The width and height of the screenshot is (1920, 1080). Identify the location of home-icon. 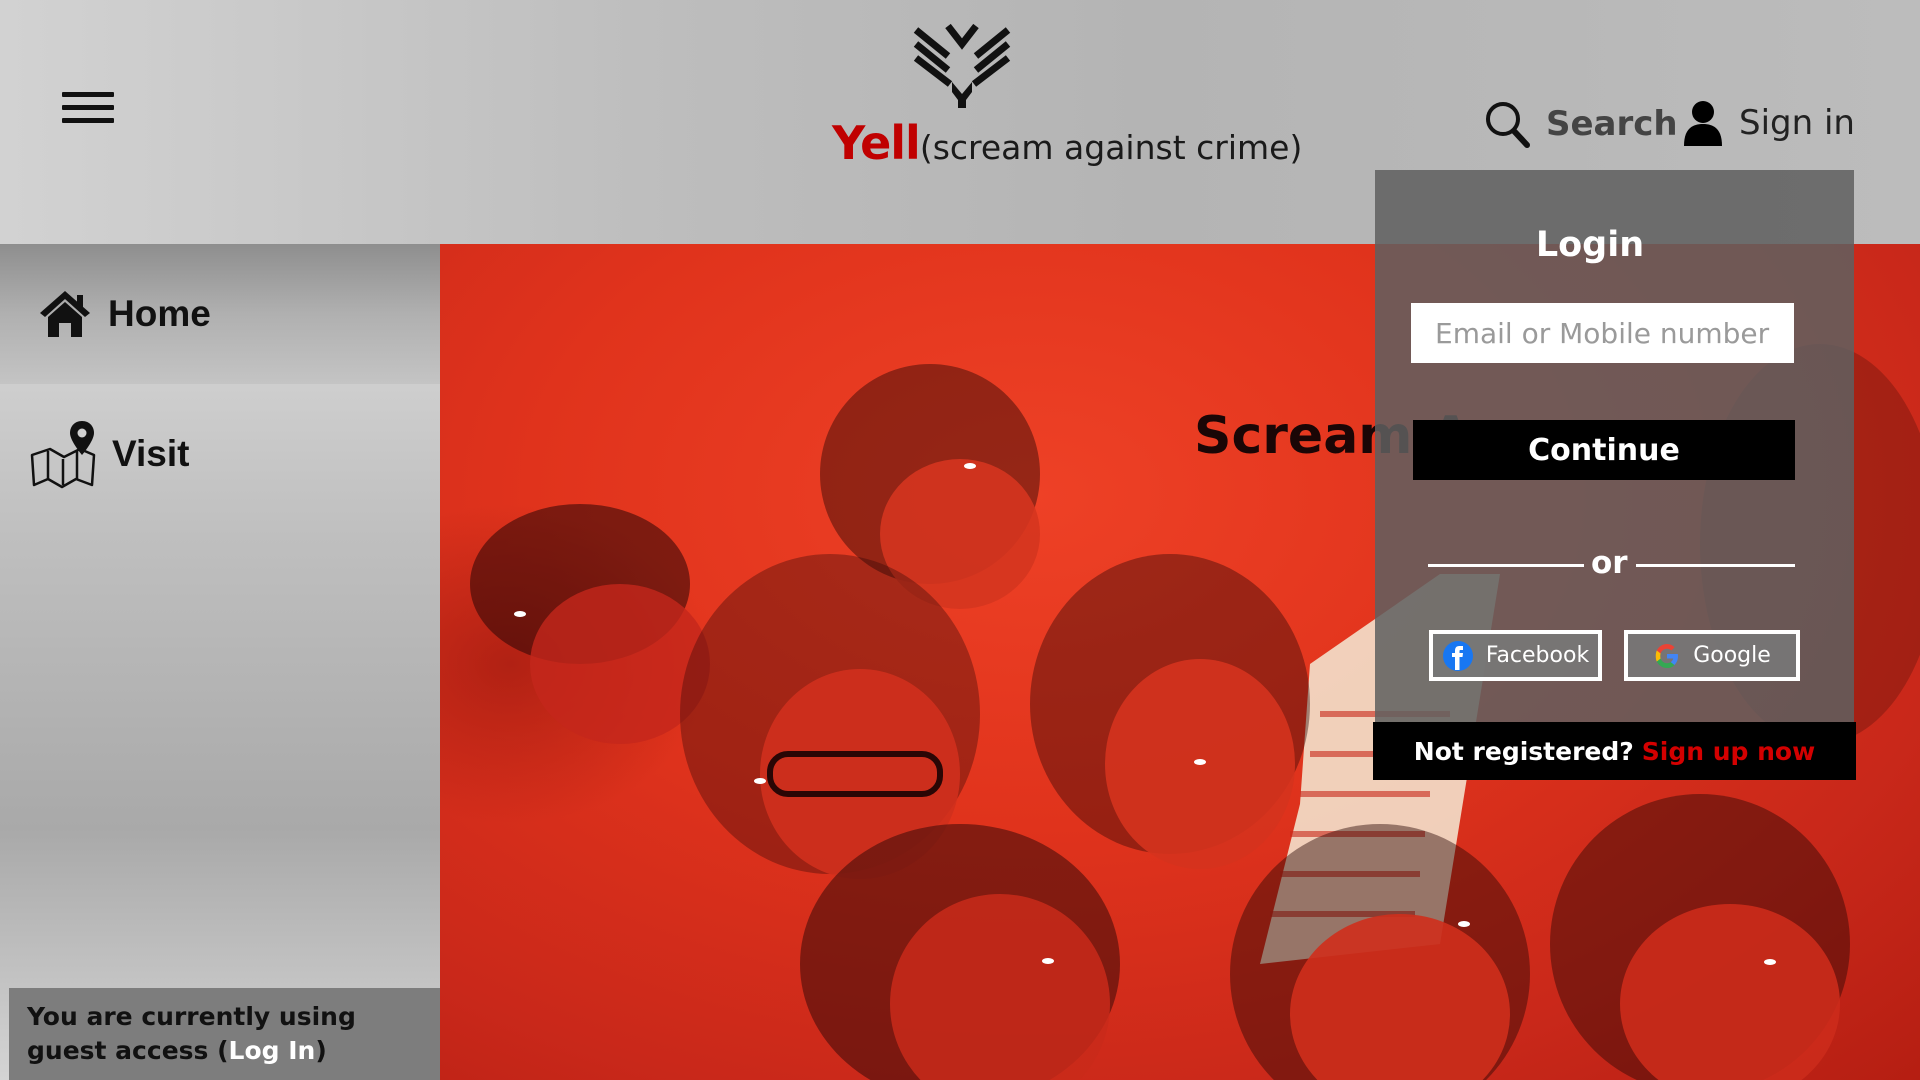
(65, 314).